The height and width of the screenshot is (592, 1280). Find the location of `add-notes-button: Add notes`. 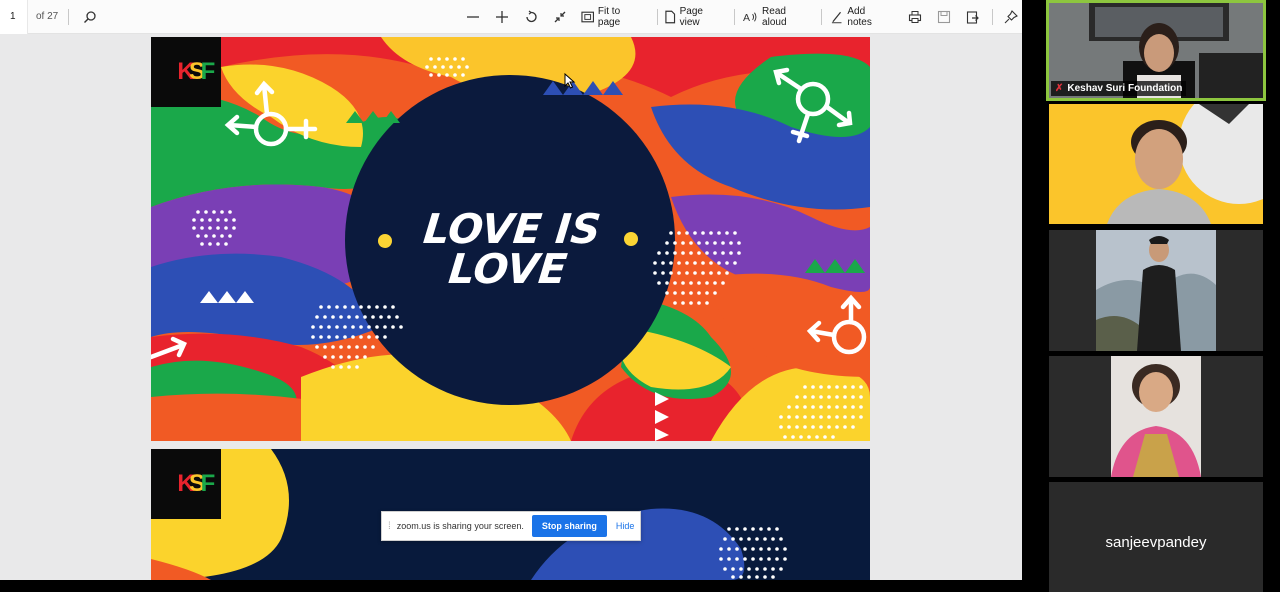

add-notes-button: Add notes is located at coordinates (860, 17).